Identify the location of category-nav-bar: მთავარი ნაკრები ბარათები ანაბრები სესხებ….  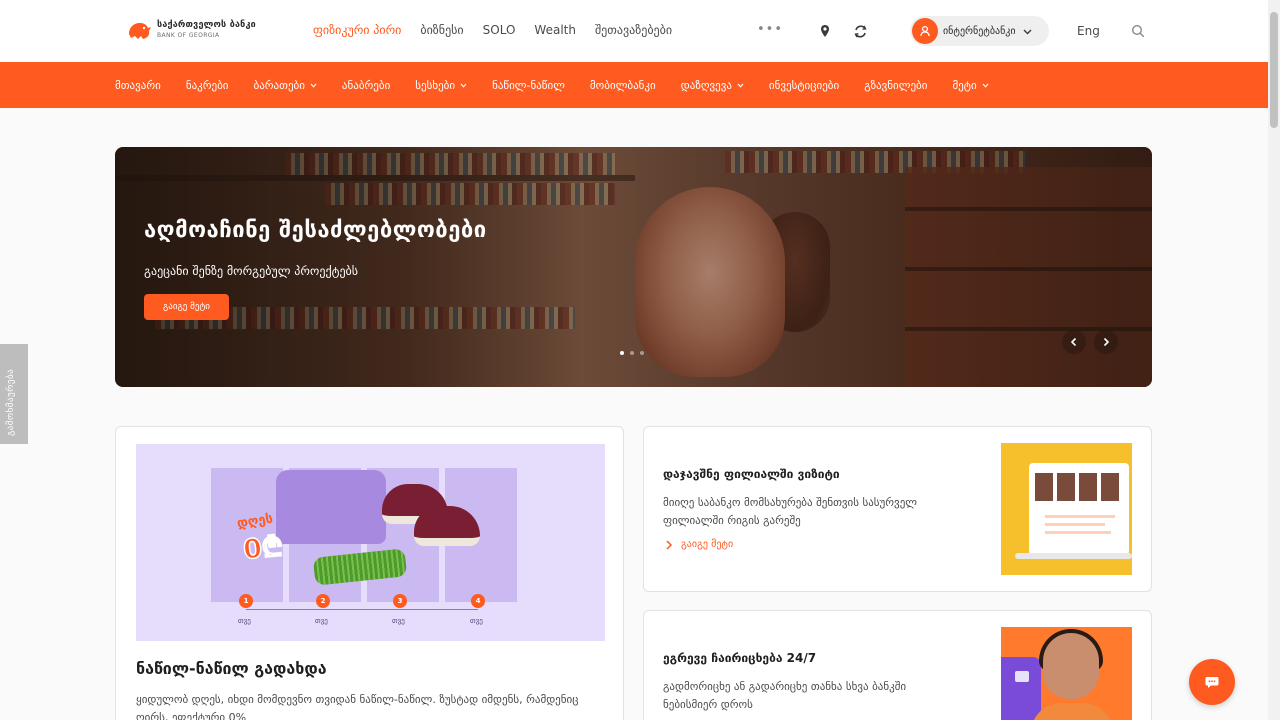
(634, 85).